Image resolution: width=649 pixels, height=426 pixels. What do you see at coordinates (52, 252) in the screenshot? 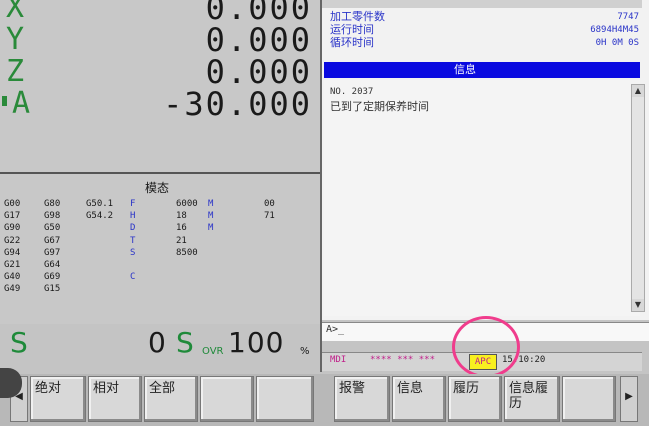
I see `modal-code: G97` at bounding box center [52, 252].